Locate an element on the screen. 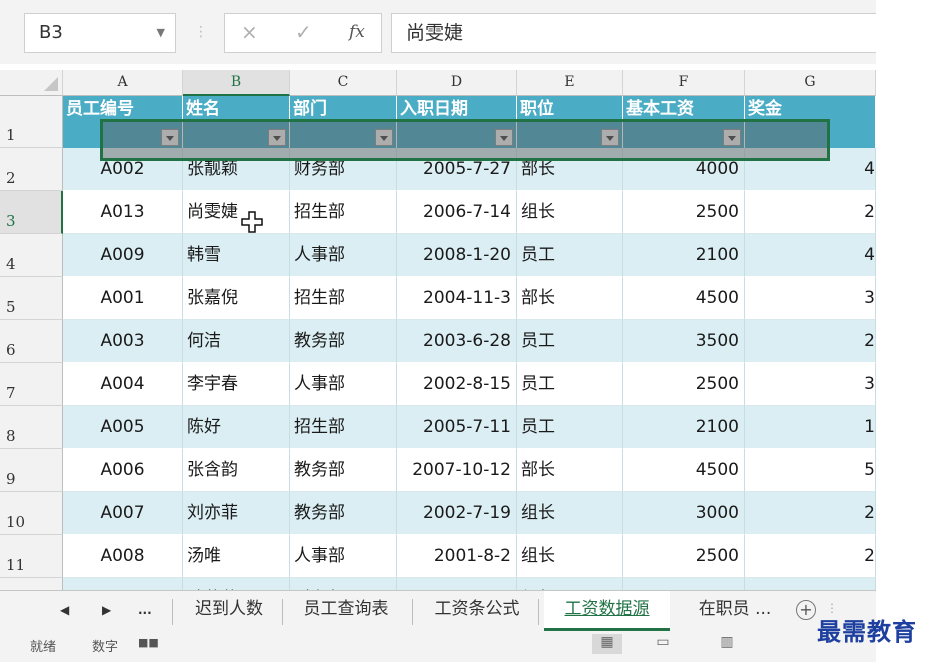  page-layout-view-icon: ▭ is located at coordinates (663, 644).